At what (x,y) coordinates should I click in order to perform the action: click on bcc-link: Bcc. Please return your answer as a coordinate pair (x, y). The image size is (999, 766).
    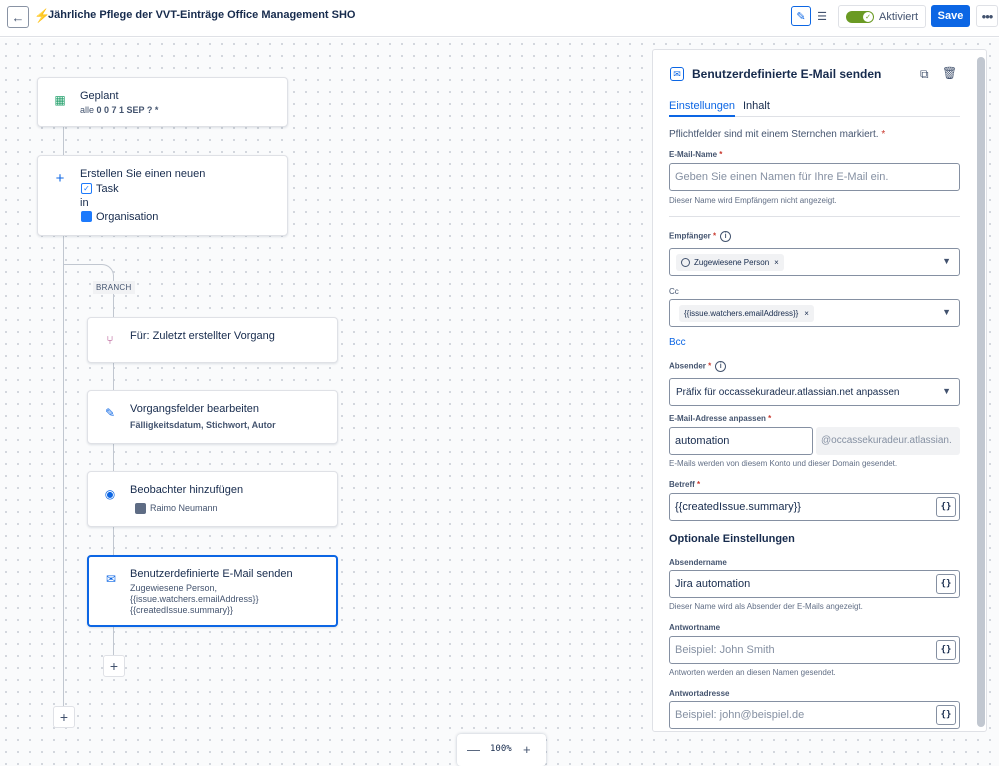
    Looking at the image, I should click on (677, 342).